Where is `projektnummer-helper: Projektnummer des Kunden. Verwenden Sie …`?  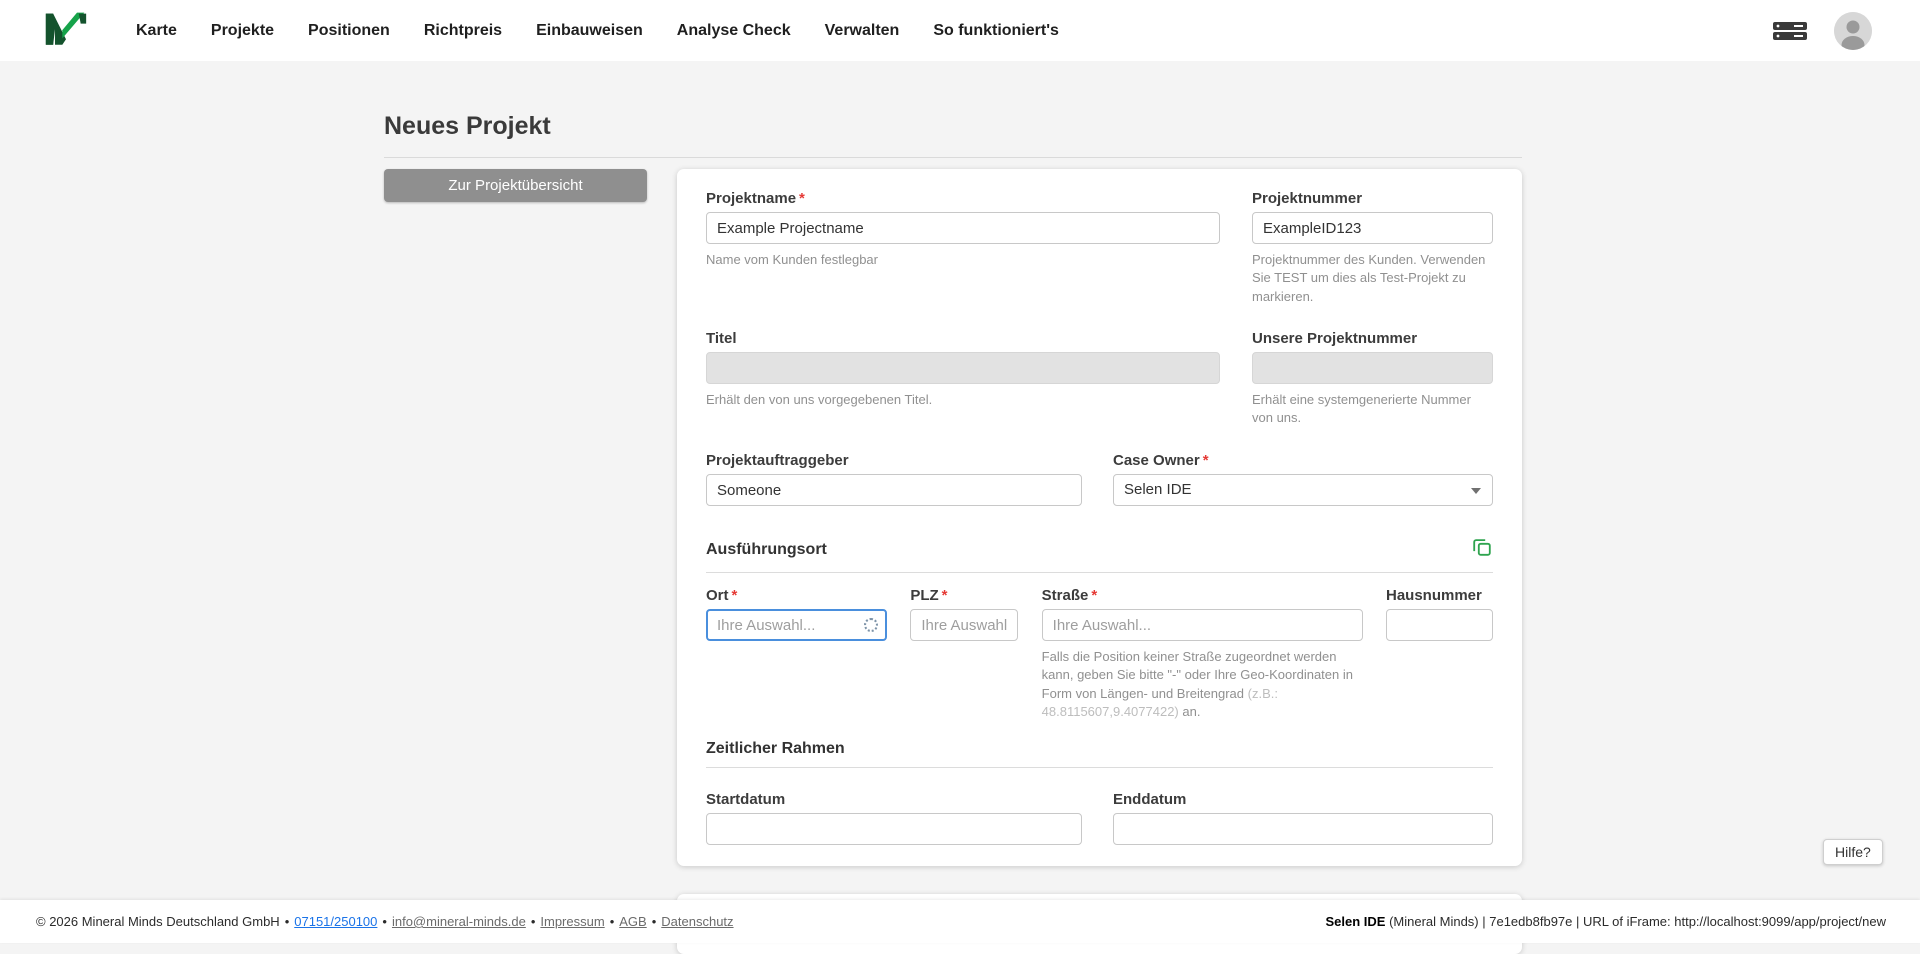 projektnummer-helper: Projektnummer des Kunden. Verwenden Sie … is located at coordinates (1372, 278).